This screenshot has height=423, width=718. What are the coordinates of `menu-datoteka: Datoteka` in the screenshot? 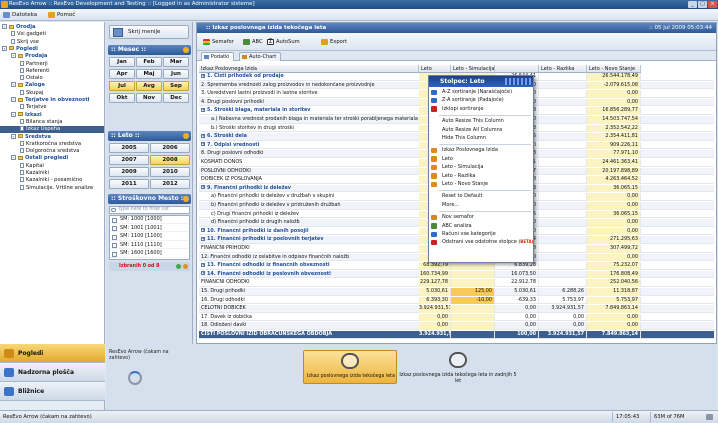 It's located at (20, 15).